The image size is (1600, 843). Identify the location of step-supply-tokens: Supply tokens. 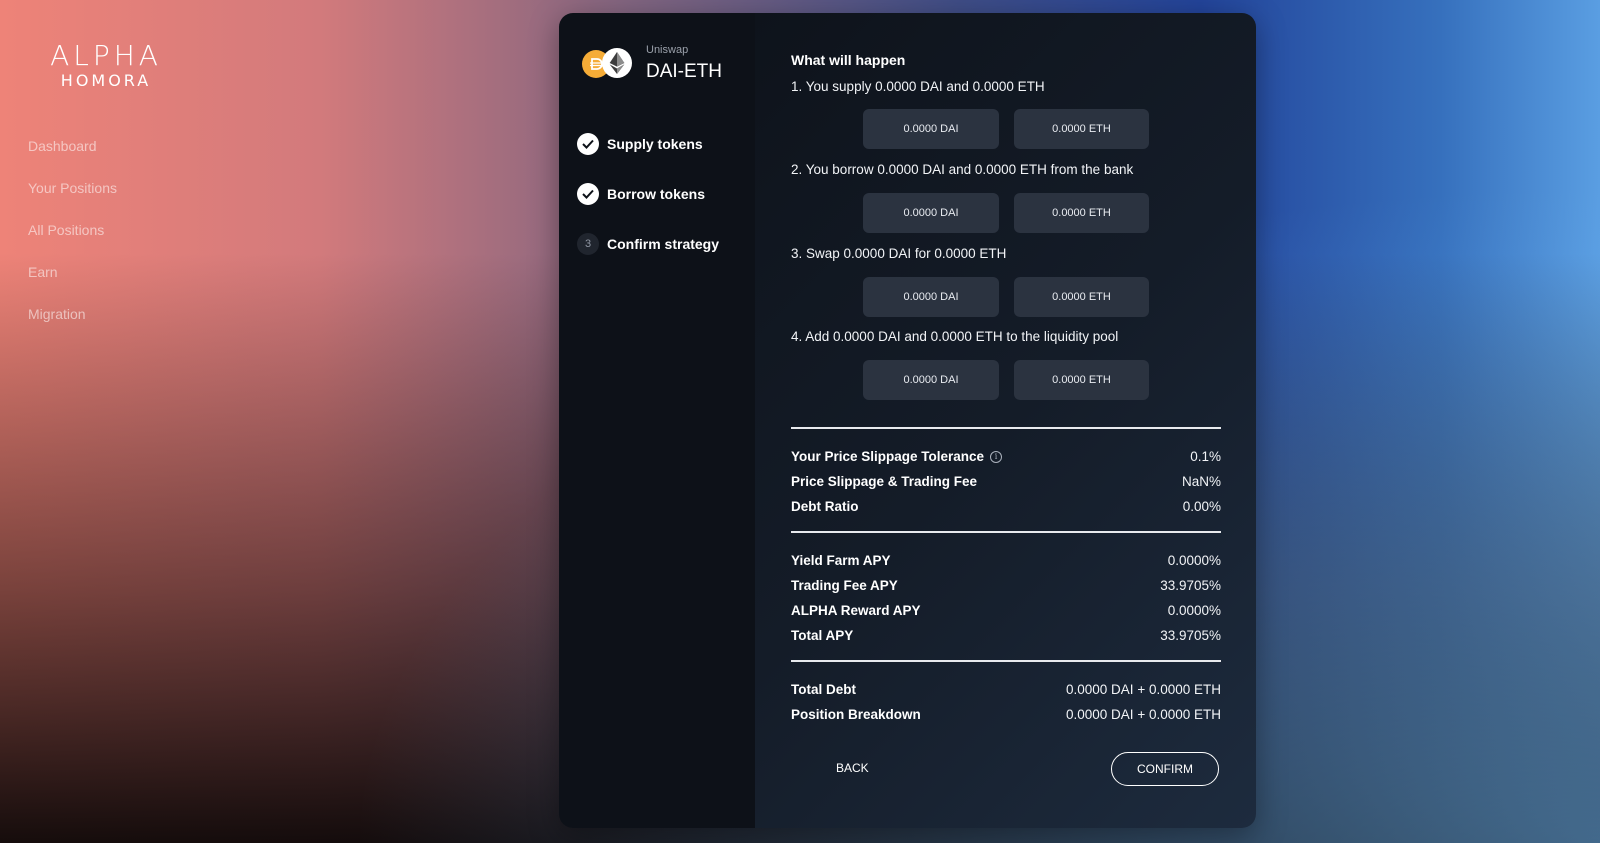
(640, 144).